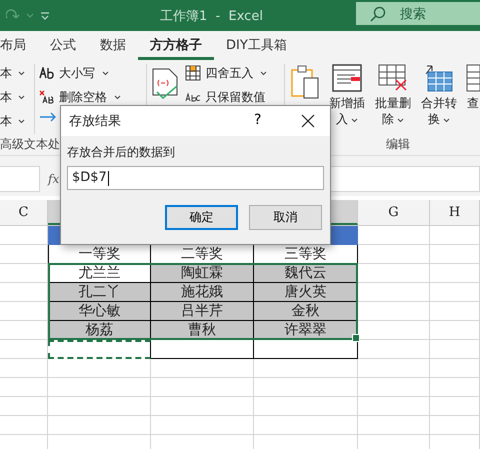  What do you see at coordinates (398, 144) in the screenshot?
I see `group-label: 编辑` at bounding box center [398, 144].